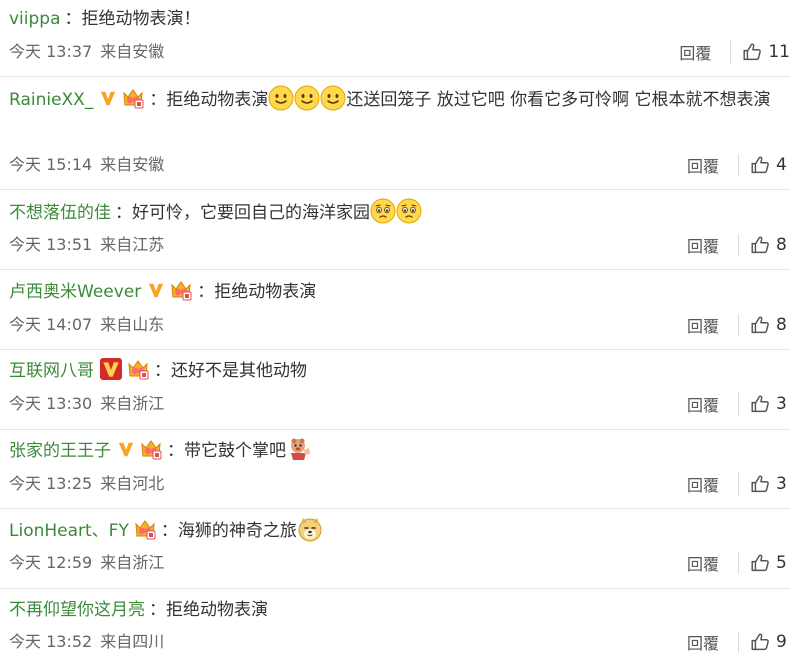 This screenshot has width=810, height=667. What do you see at coordinates (51, 164) in the screenshot?
I see `comment-time: 今天 15:14` at bounding box center [51, 164].